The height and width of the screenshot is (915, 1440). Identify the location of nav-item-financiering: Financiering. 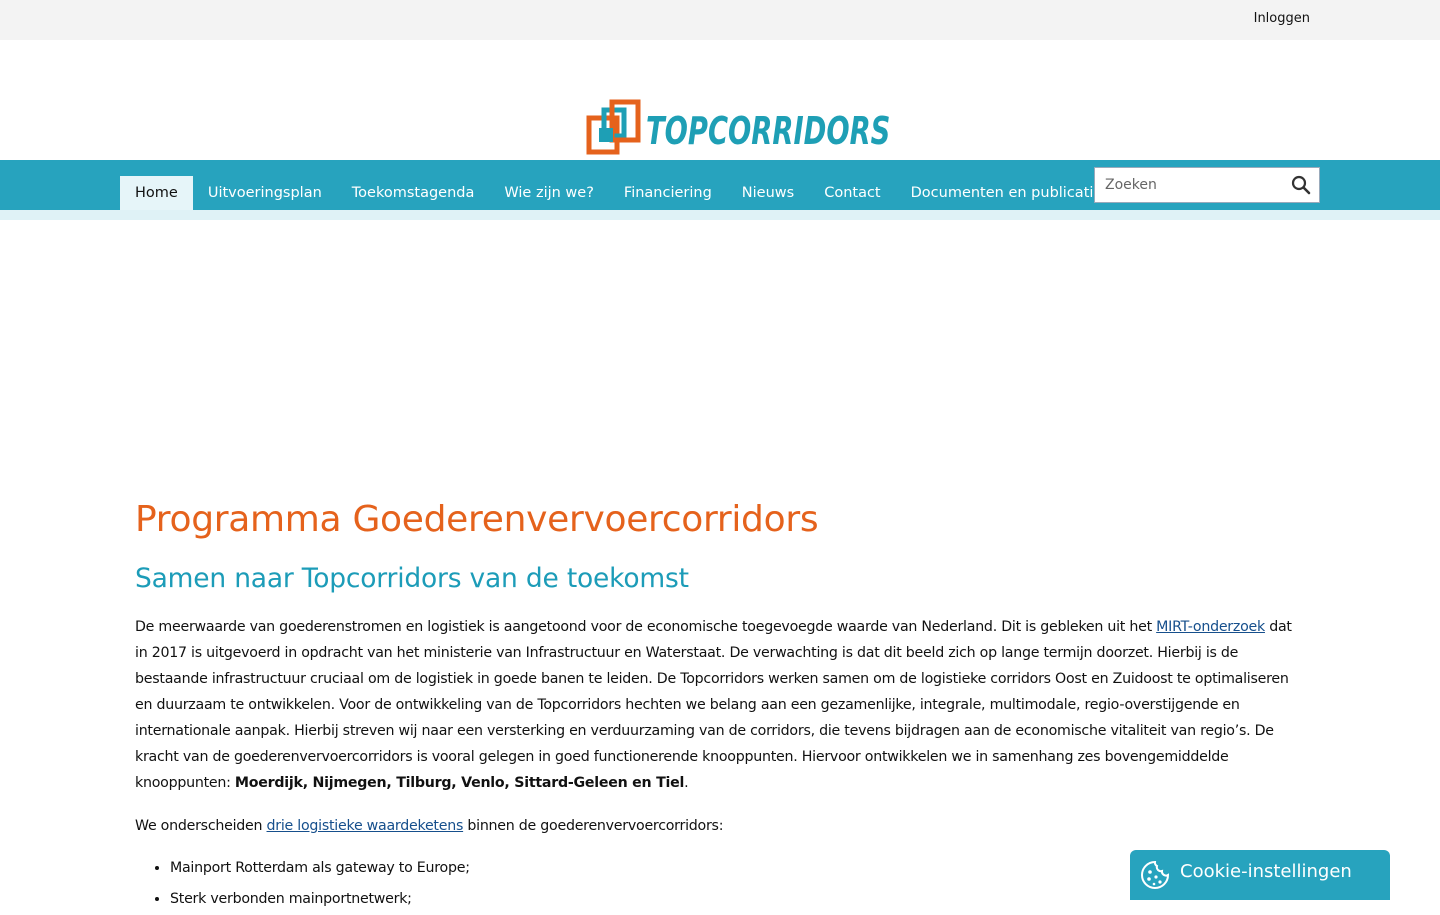
(668, 193).